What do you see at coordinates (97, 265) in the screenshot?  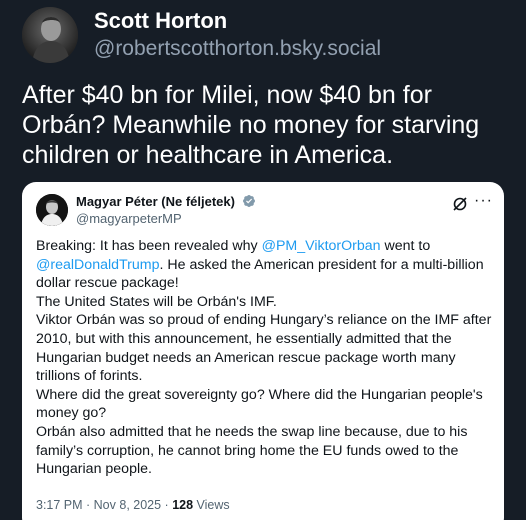 I see `mention-link-realdonaldtrump: @realDonaldTrump` at bounding box center [97, 265].